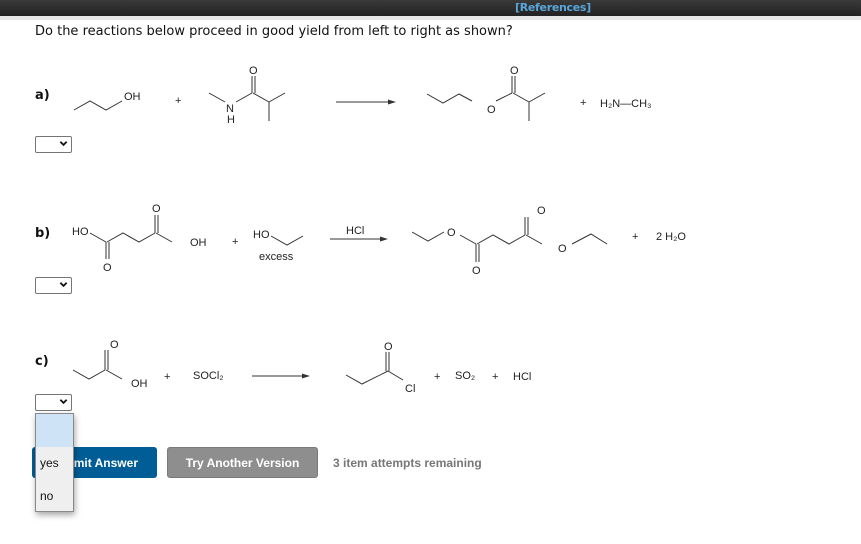 The image size is (861, 544). I want to click on dropdown-option-no: no, so click(54, 496).